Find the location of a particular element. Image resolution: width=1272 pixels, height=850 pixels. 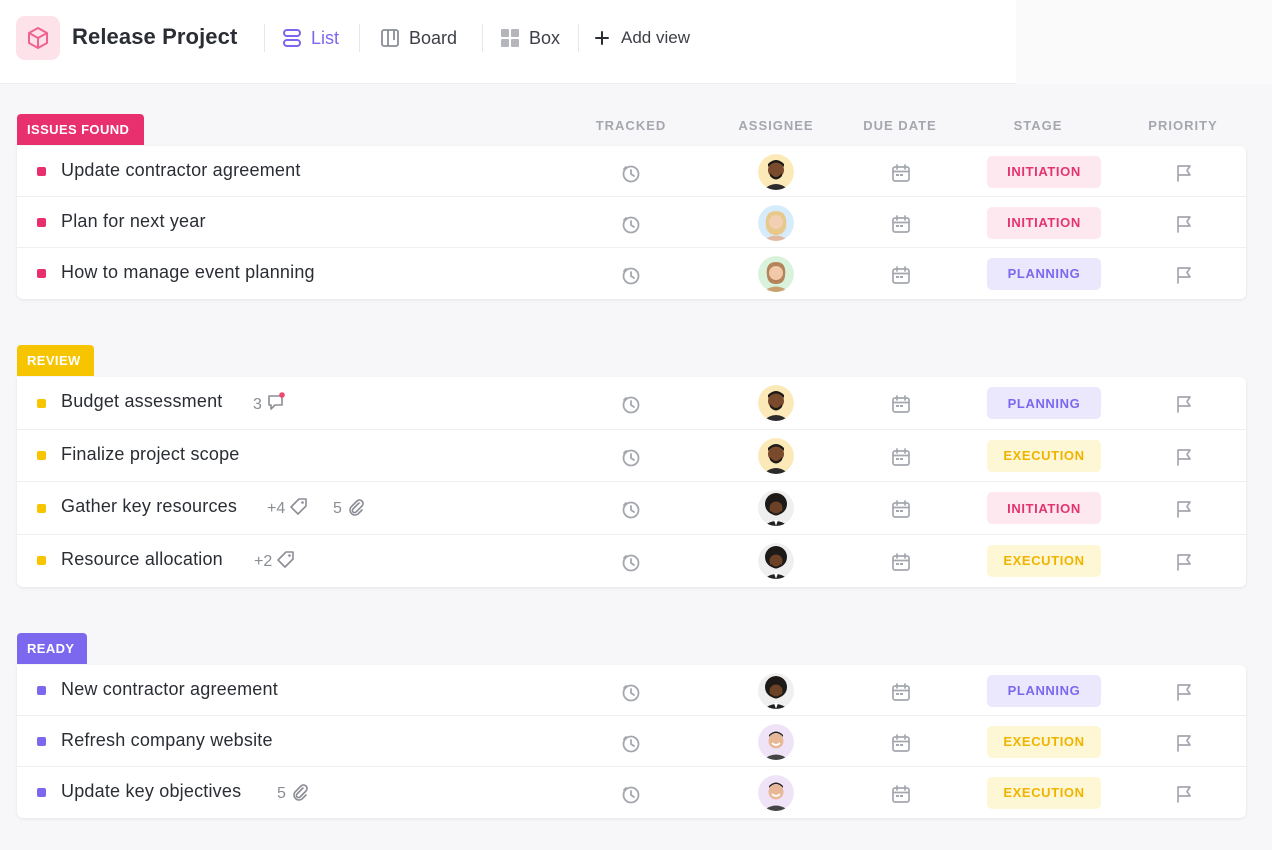

table-row: Update key objectives 5 EXECUTION is located at coordinates (631, 792).